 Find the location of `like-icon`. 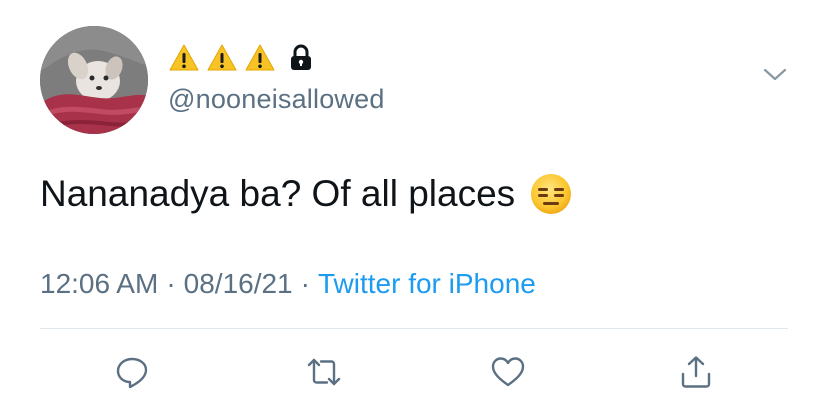

like-icon is located at coordinates (508, 372).